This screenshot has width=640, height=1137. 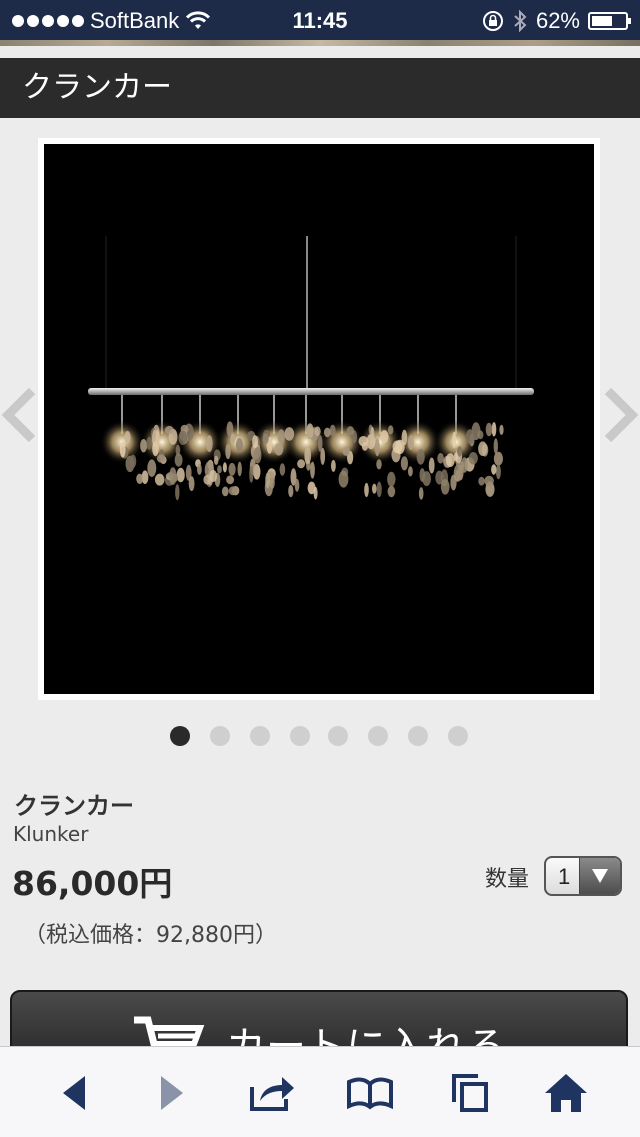 I want to click on quantity-select: 1, so click(x=583, y=876).